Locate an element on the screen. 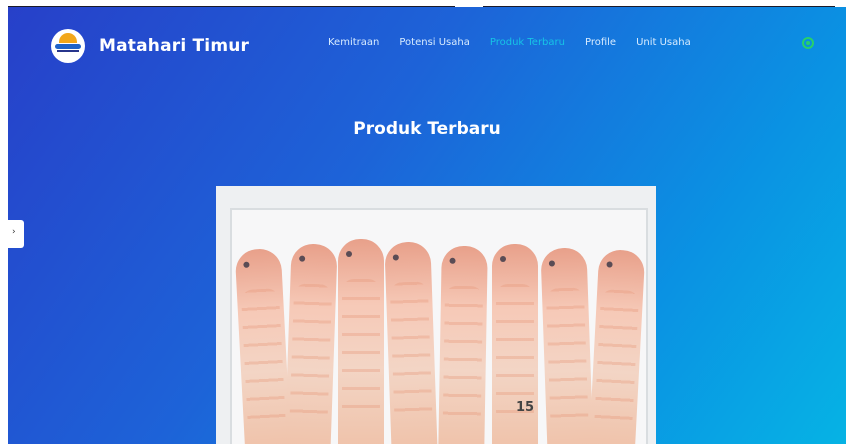 The image size is (854, 444). nav-item-kemitraan: Kemitraan is located at coordinates (353, 42).